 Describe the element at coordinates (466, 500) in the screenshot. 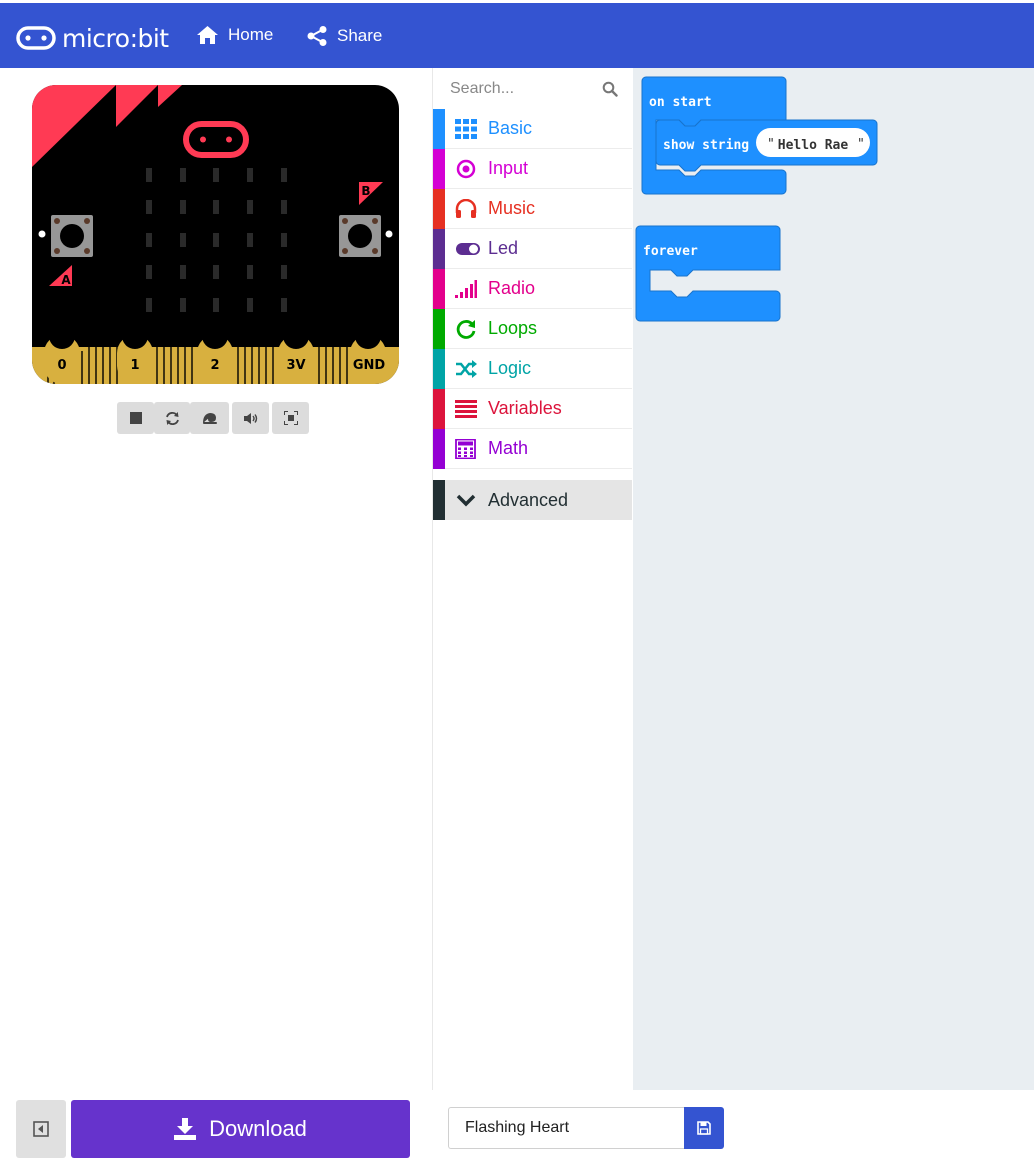

I see `chevron-down-icon` at that location.